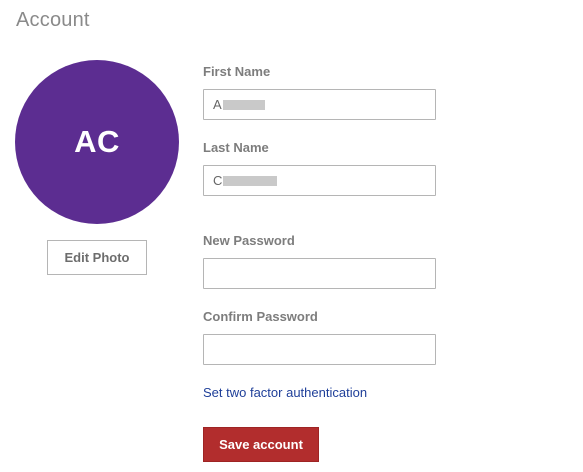 This screenshot has height=472, width=583. Describe the element at coordinates (319, 104) in the screenshot. I see `first-name-field: A` at that location.